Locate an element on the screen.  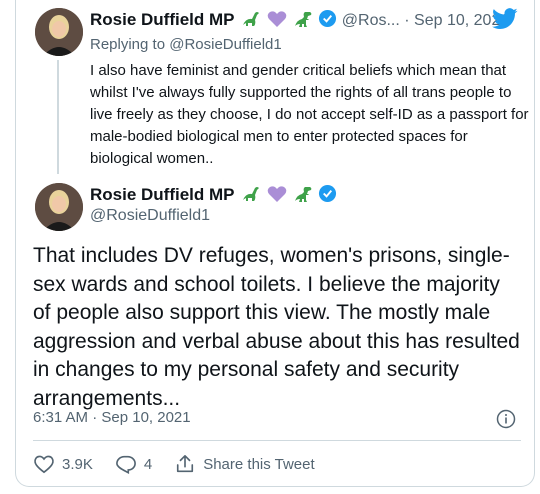
like-button: 3.9K is located at coordinates (63, 464).